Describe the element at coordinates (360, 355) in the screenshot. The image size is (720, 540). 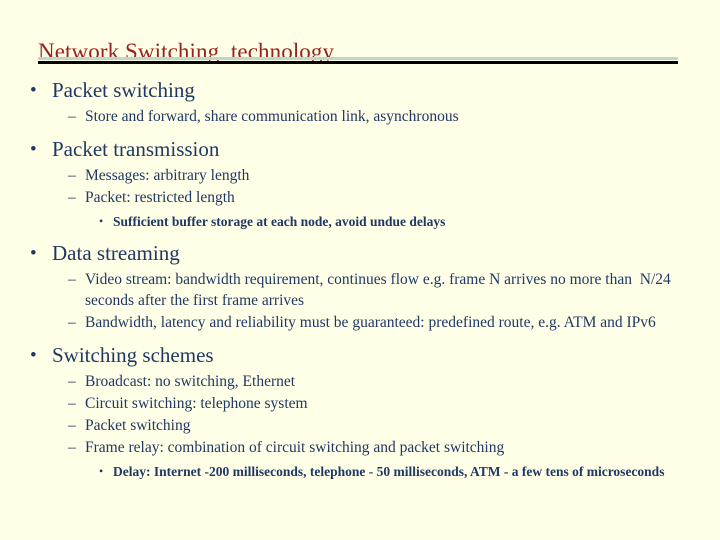
I see `bullet-level-1: • Switching schemes` at that location.